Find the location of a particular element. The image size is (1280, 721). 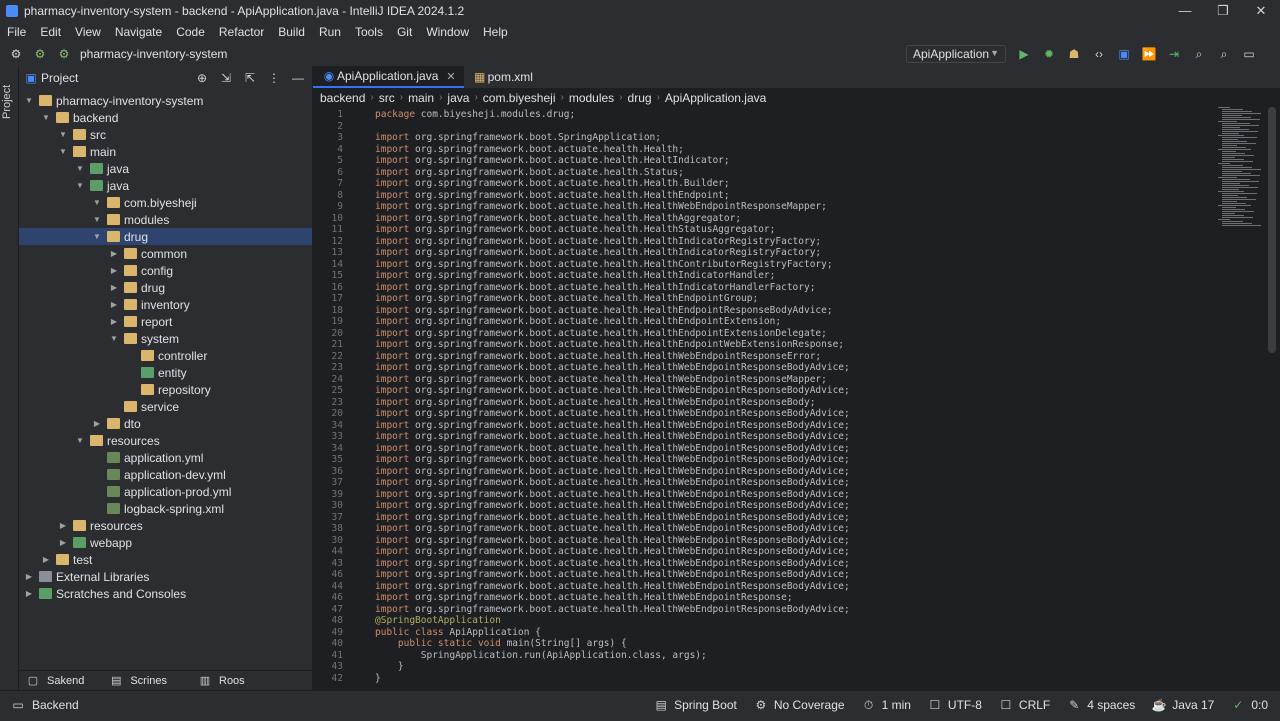

tree-item: ▼ pharmacy-inventory-system is located at coordinates (165, 100).